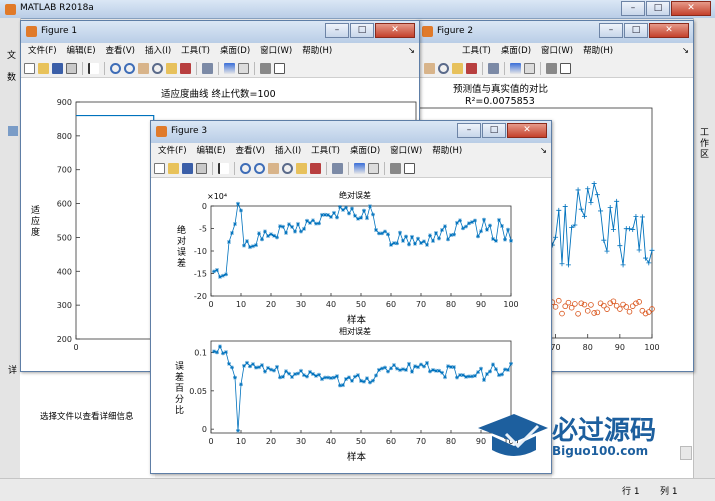 Image resolution: width=715 pixels, height=501 pixels. What do you see at coordinates (516, 51) in the screenshot?
I see `fig2-menu-desktop: 桌面(D)` at bounding box center [516, 51].